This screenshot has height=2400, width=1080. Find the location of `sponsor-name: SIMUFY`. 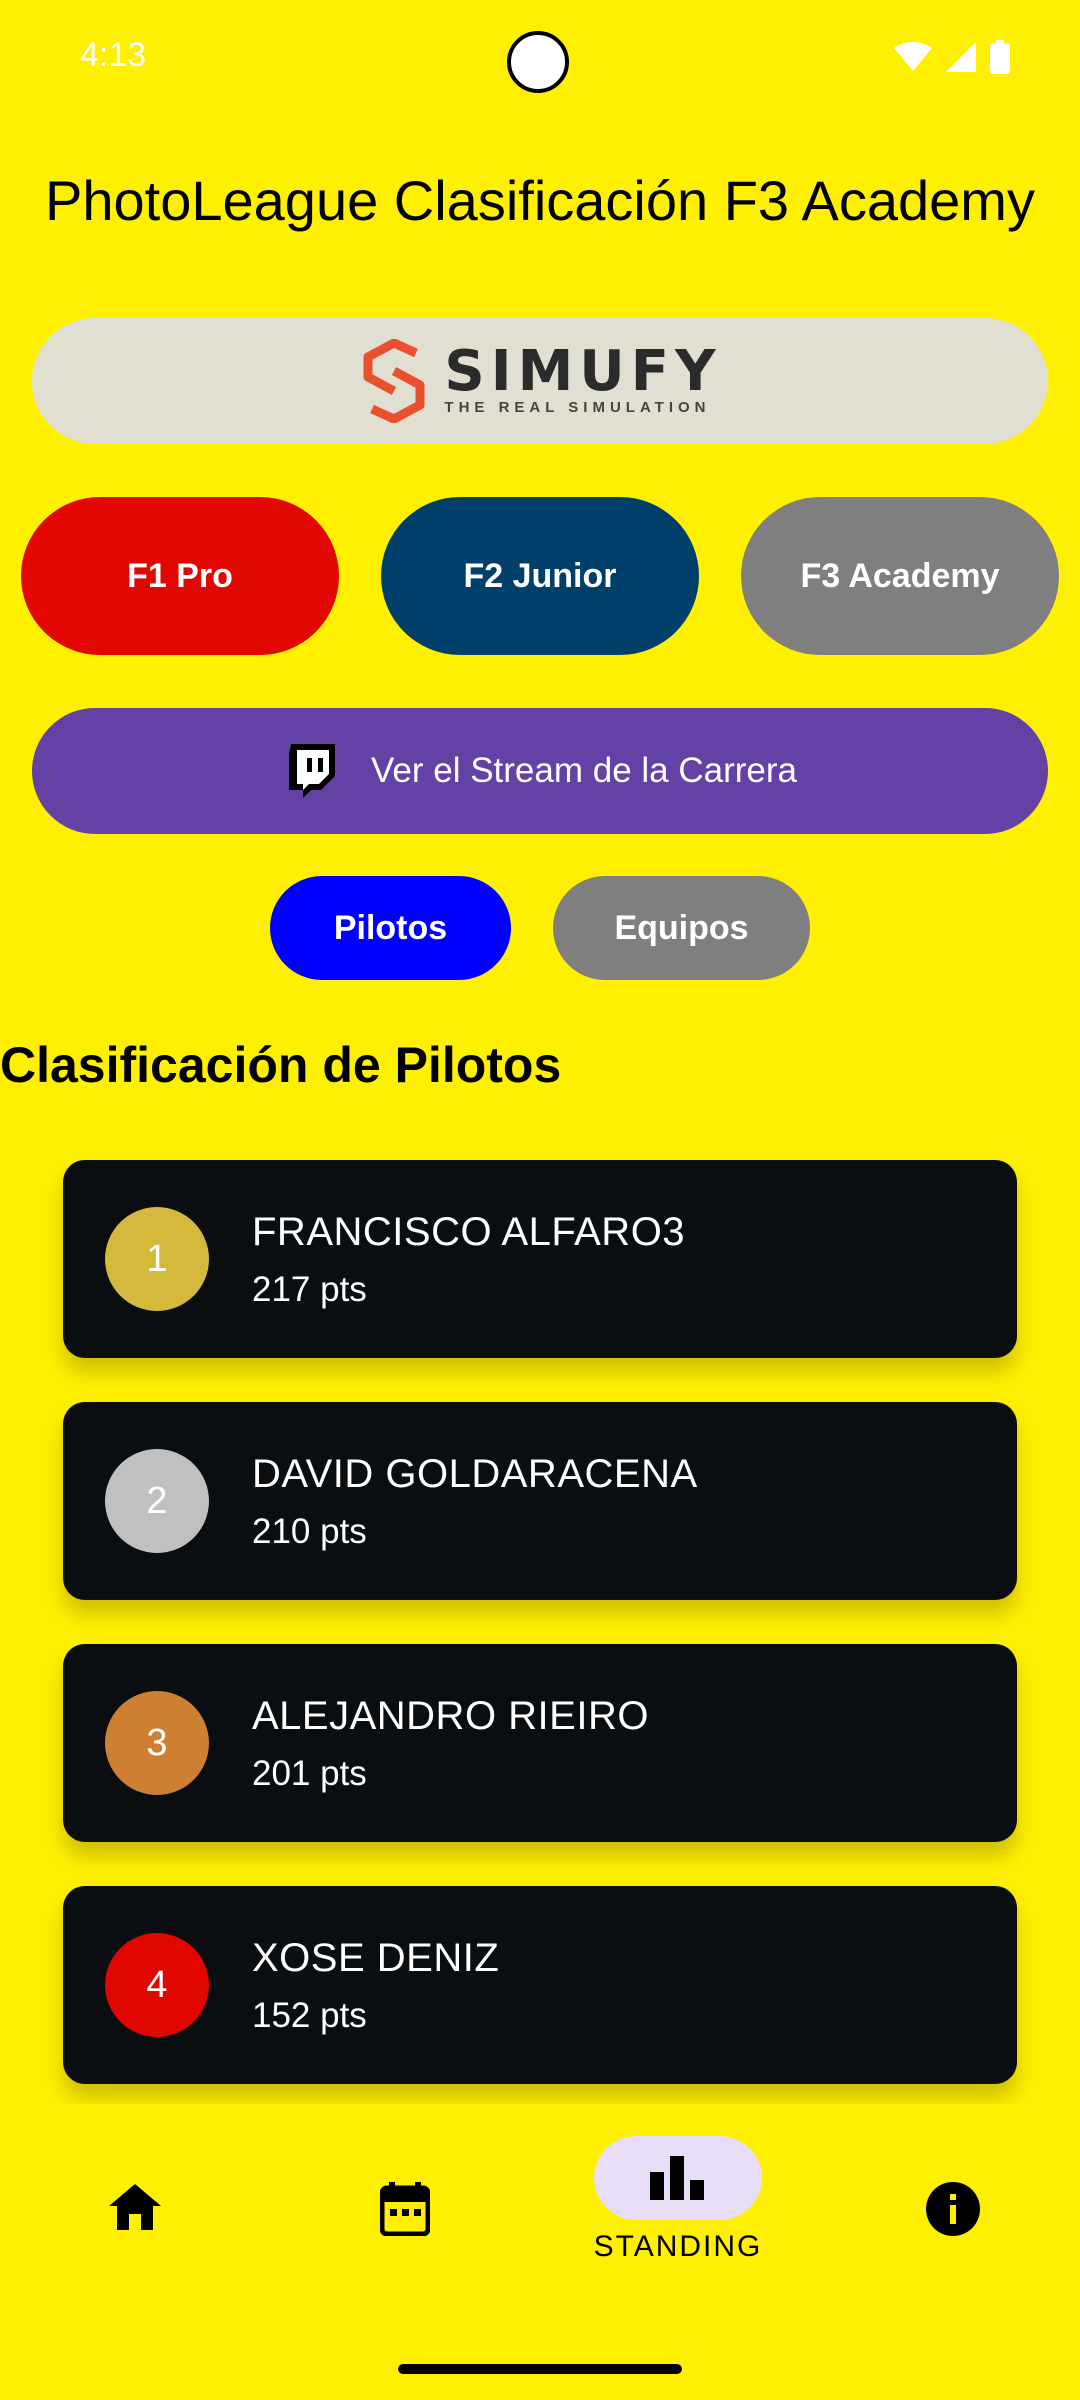

sponsor-name: SIMUFY is located at coordinates (583, 371).